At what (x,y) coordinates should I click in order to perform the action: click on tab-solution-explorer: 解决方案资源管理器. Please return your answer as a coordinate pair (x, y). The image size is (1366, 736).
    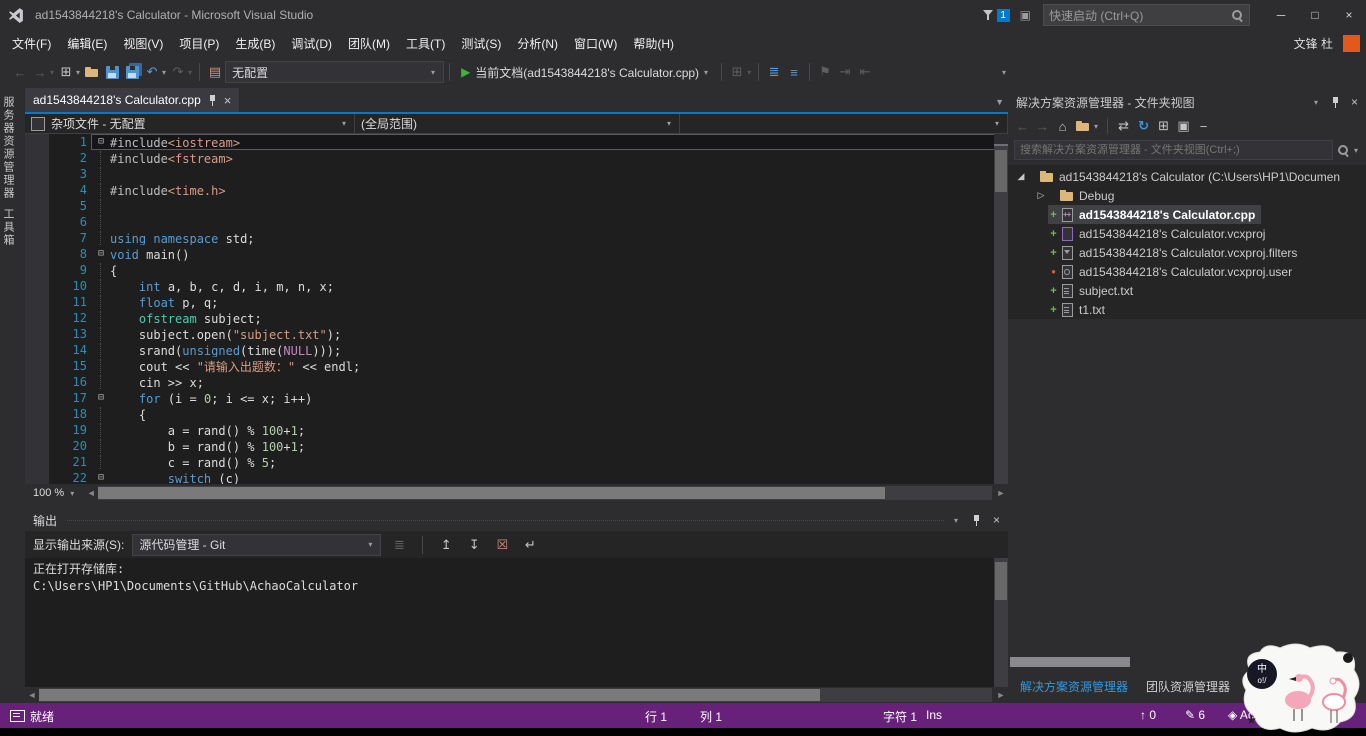
    Looking at the image, I should click on (1074, 686).